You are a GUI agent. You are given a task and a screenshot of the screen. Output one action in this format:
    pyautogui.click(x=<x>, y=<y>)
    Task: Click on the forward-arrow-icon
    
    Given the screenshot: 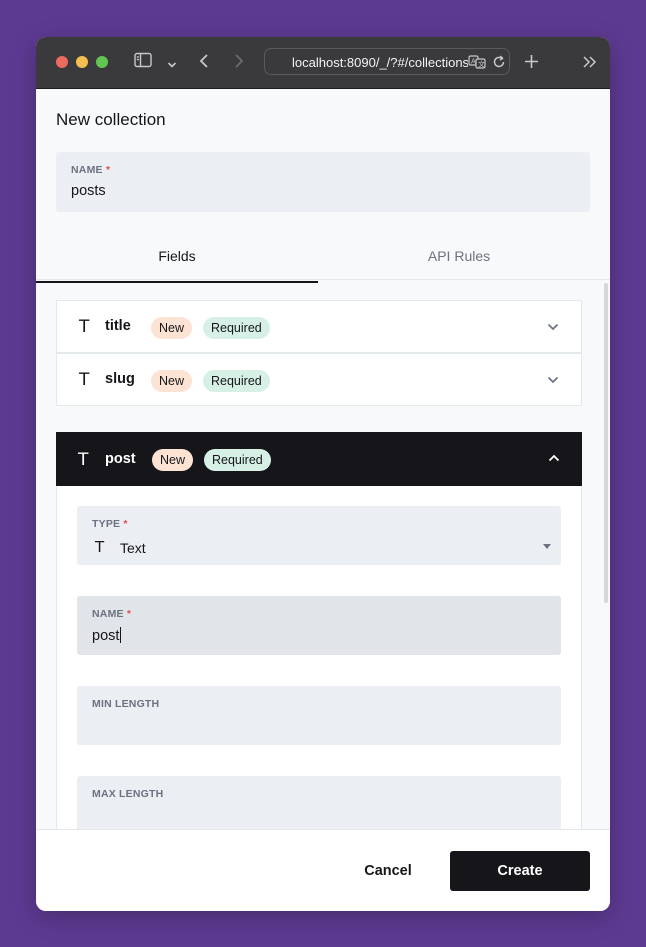 What is the action you would take?
    pyautogui.click(x=239, y=62)
    